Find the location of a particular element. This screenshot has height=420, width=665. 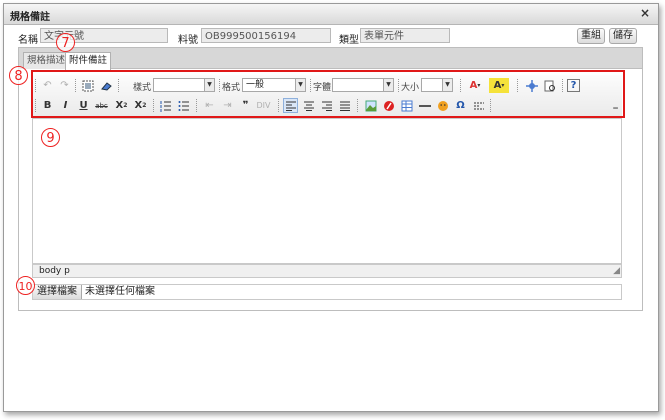

toolbar-highlight is located at coordinates (328, 94).